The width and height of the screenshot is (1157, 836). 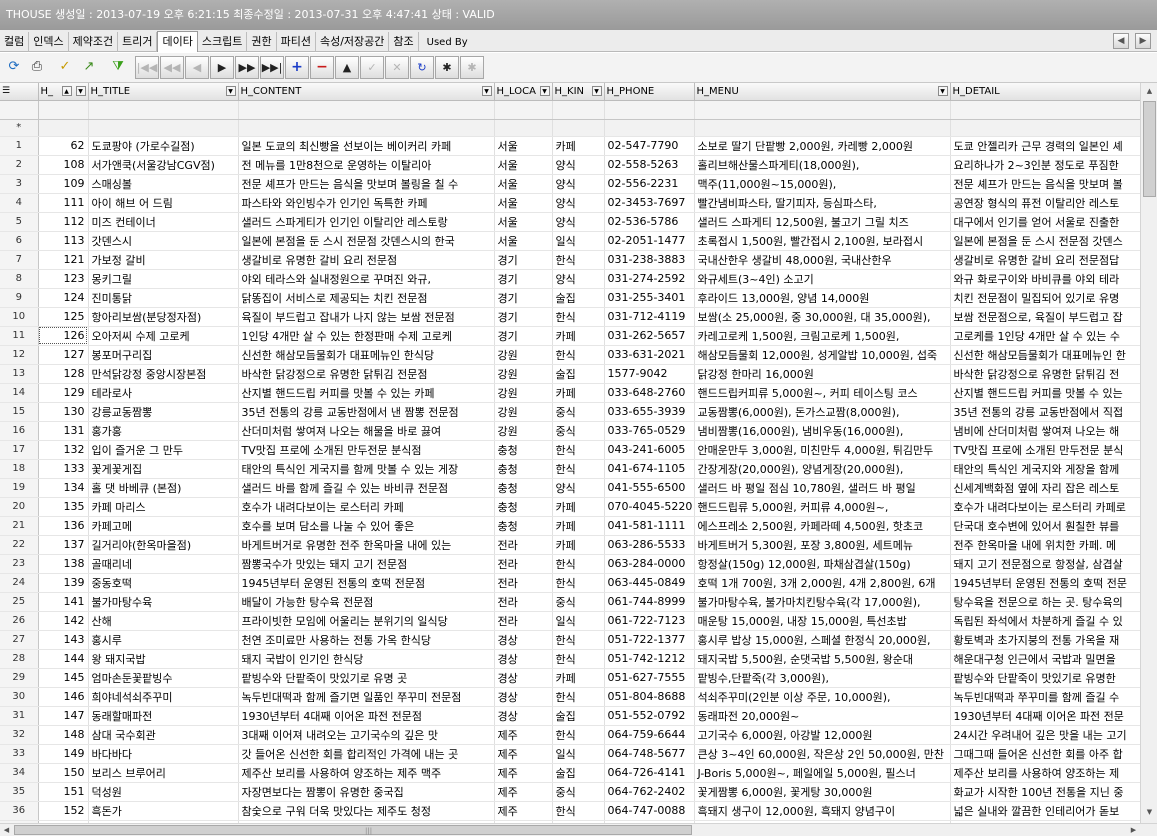 What do you see at coordinates (422, 67) in the screenshot?
I see `refresh-data-button: ↻` at bounding box center [422, 67].